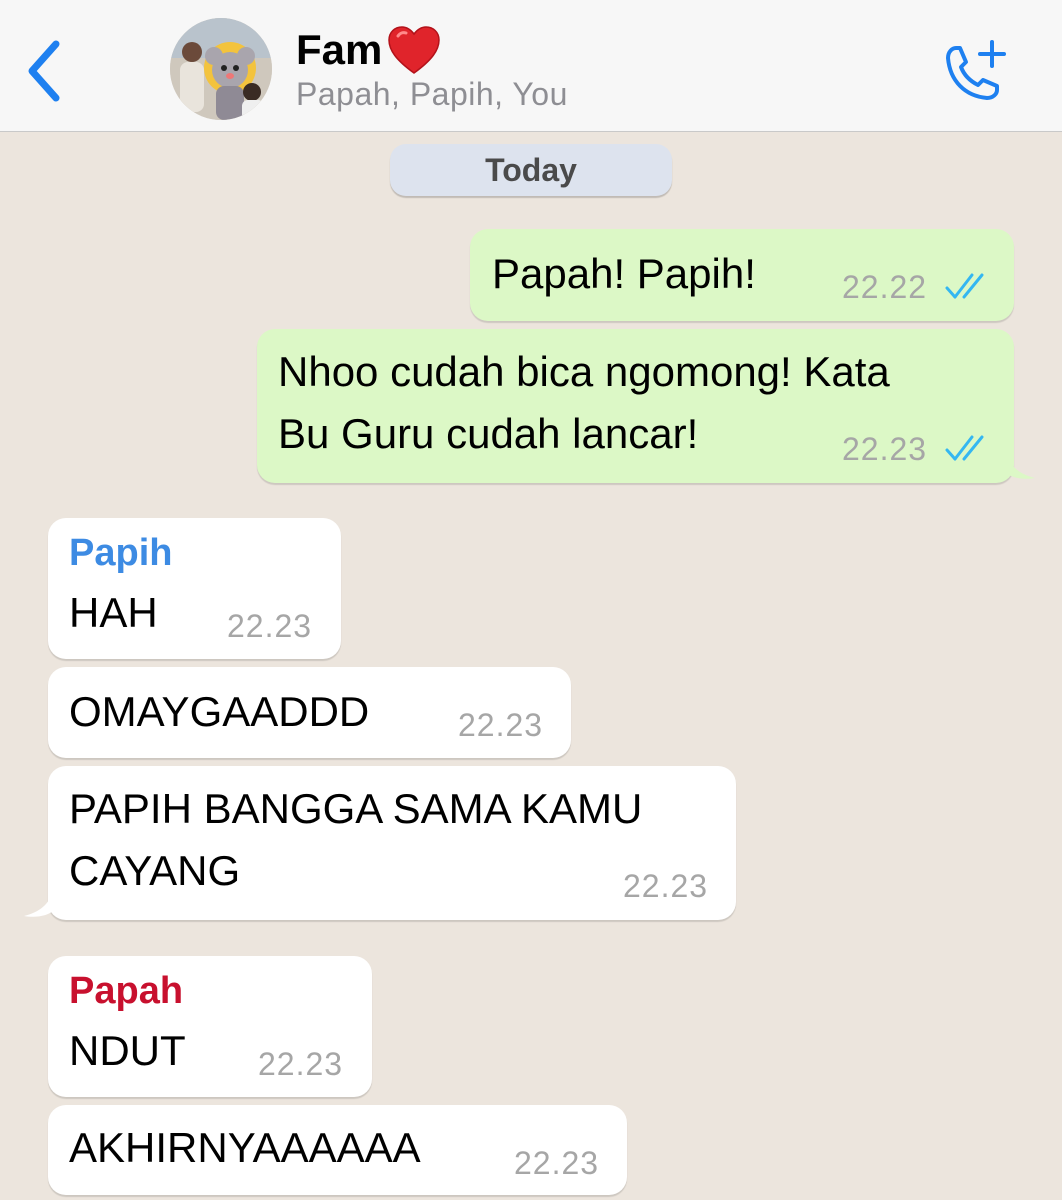 Image resolution: width=1062 pixels, height=1200 pixels. Describe the element at coordinates (1020, 464) in the screenshot. I see `outgoing-bubble-tail` at that location.